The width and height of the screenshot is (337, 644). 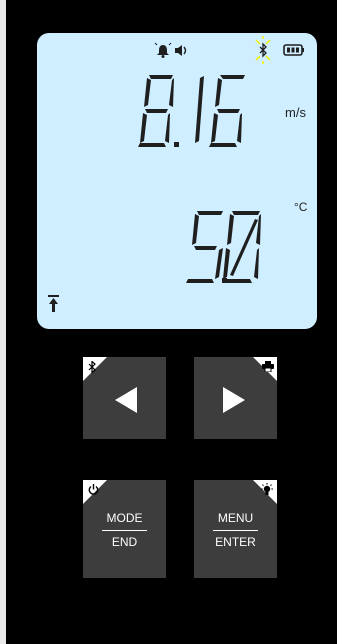 What do you see at coordinates (3, 322) in the screenshot?
I see `window-border` at bounding box center [3, 322].